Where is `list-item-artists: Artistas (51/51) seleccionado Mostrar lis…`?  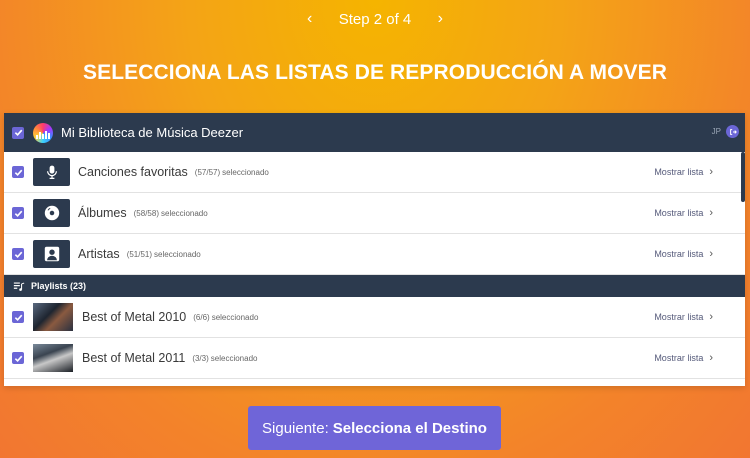 list-item-artists: Artistas (51/51) seleccionado Mostrar lis… is located at coordinates (374, 254).